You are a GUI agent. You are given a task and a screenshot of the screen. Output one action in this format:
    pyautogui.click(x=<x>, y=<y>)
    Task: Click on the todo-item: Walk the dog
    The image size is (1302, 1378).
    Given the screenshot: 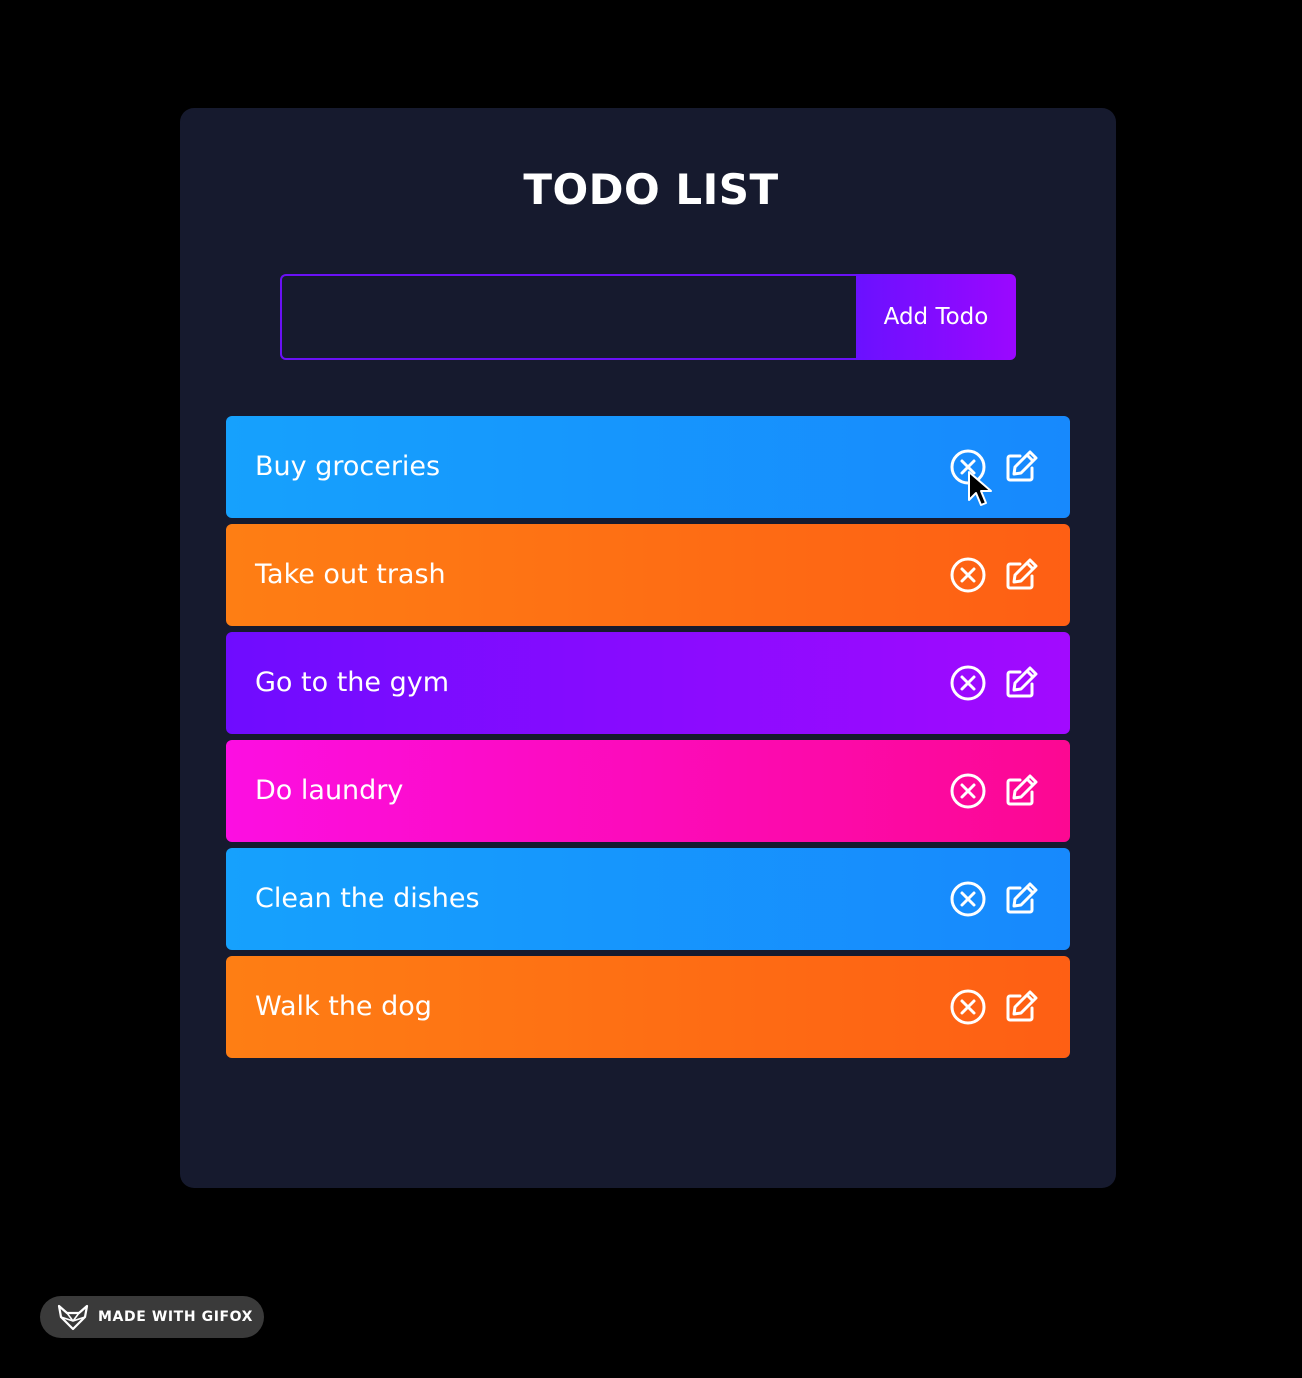 What is the action you would take?
    pyautogui.click(x=648, y=1007)
    